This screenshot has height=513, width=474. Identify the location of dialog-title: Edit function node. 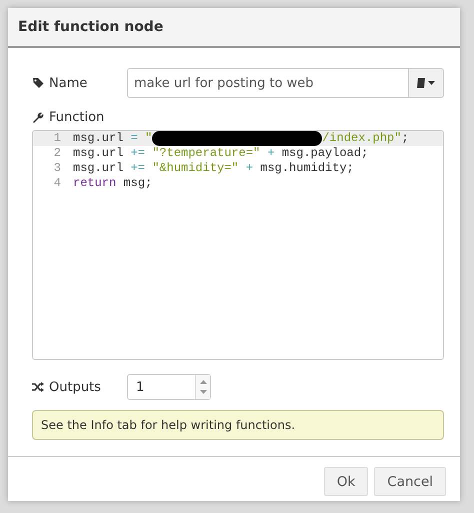
(234, 28).